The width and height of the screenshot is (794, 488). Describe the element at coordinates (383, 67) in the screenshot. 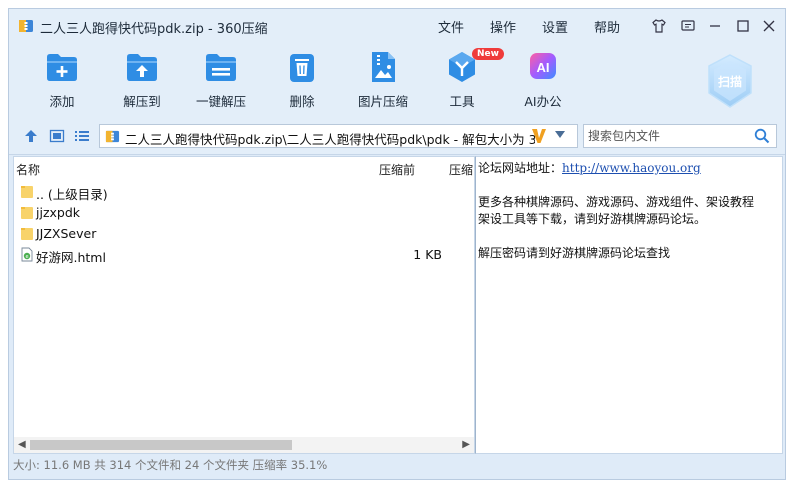

I see `image-compress-icon` at that location.